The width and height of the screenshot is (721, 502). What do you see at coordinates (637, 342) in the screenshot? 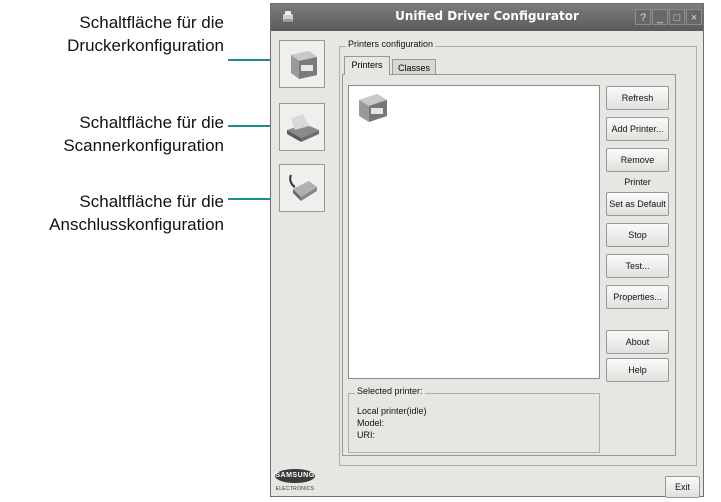
I see `about-button: About` at bounding box center [637, 342].